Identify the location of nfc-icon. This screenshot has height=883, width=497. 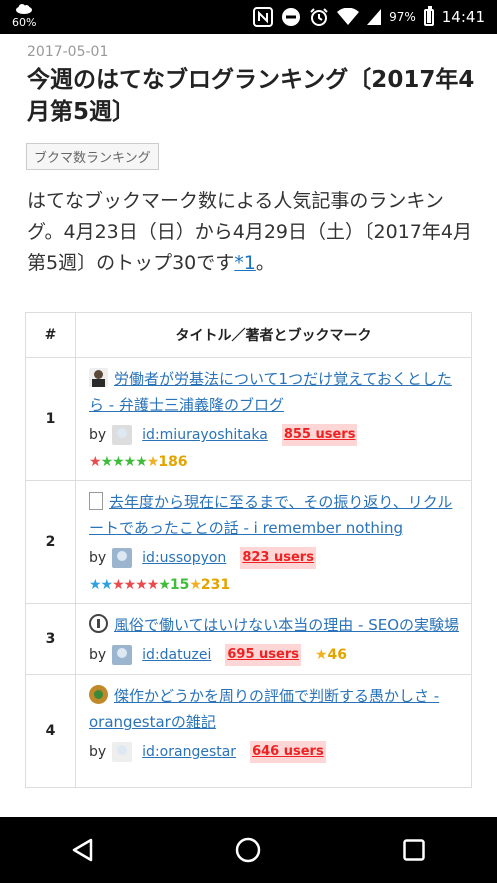
(263, 17).